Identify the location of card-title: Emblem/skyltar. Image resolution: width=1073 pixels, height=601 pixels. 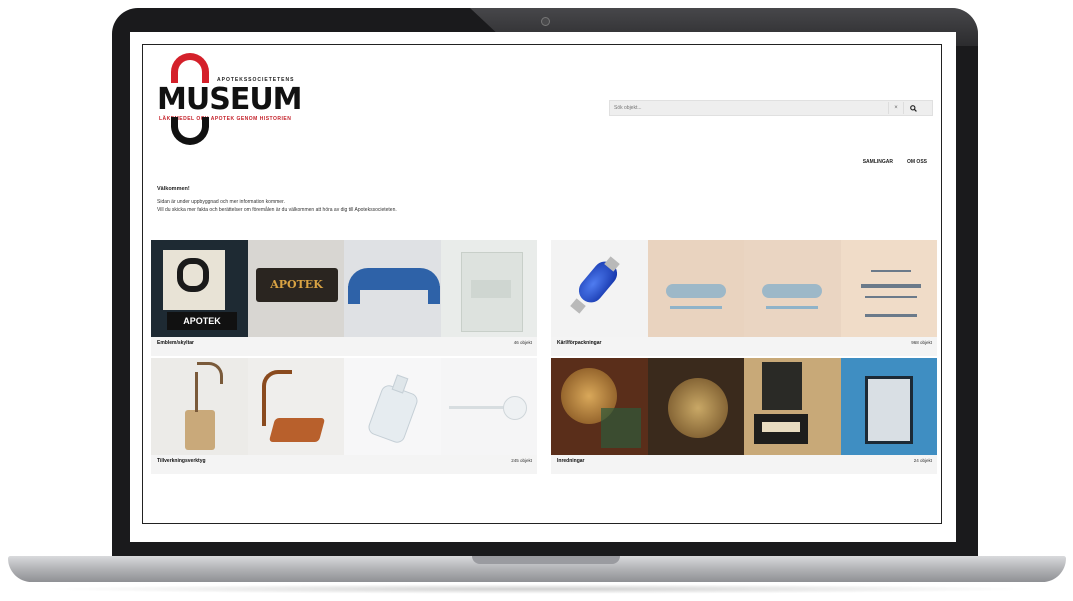
(175, 343).